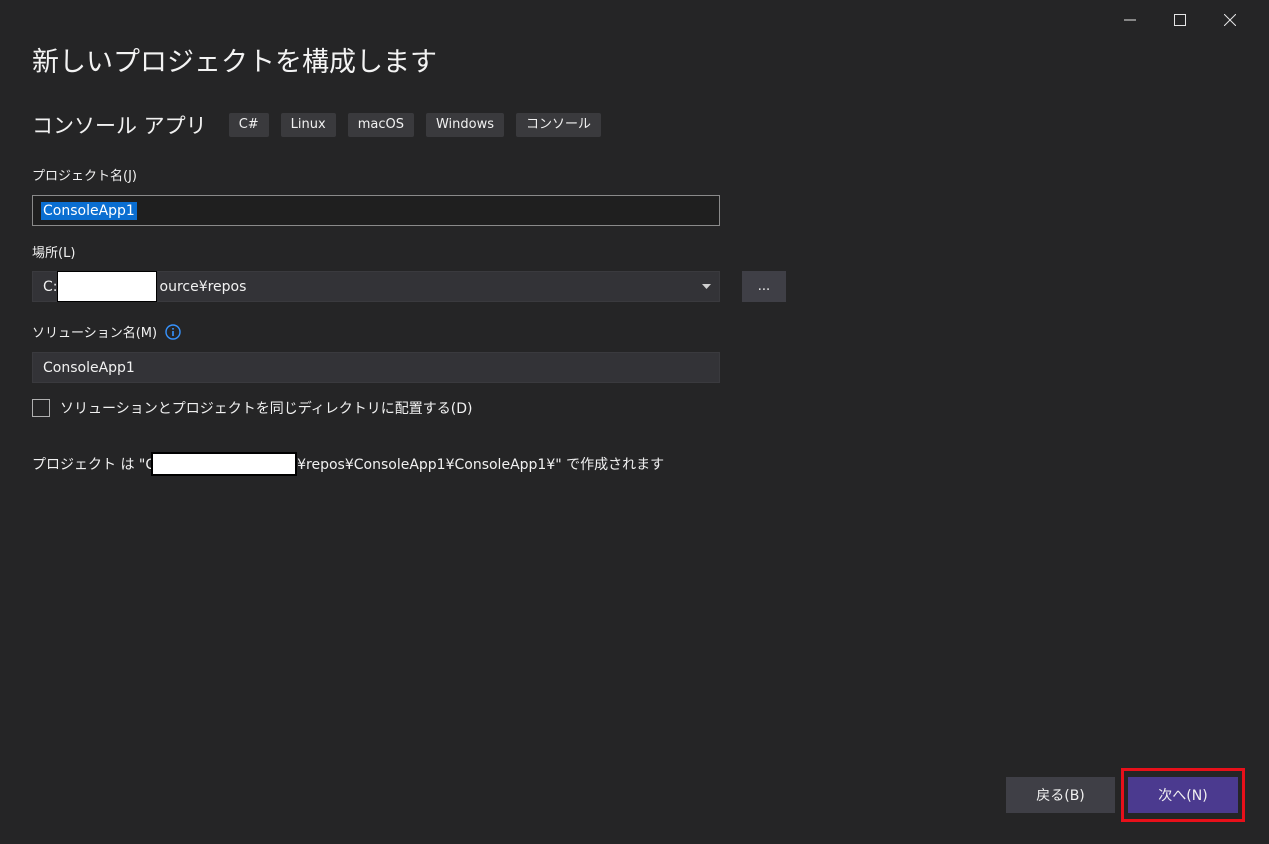 This screenshot has width=1269, height=844. Describe the element at coordinates (376, 286) in the screenshot. I see `location-combobox: C: ource¥repos` at that location.